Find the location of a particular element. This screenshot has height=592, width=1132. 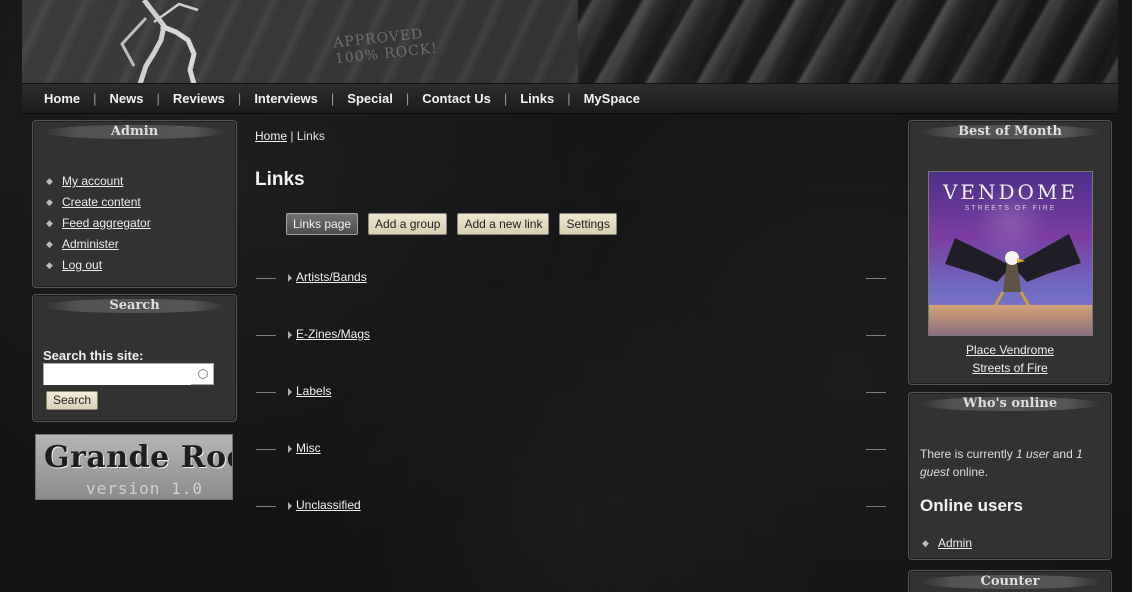

search-input is located at coordinates (117, 375).